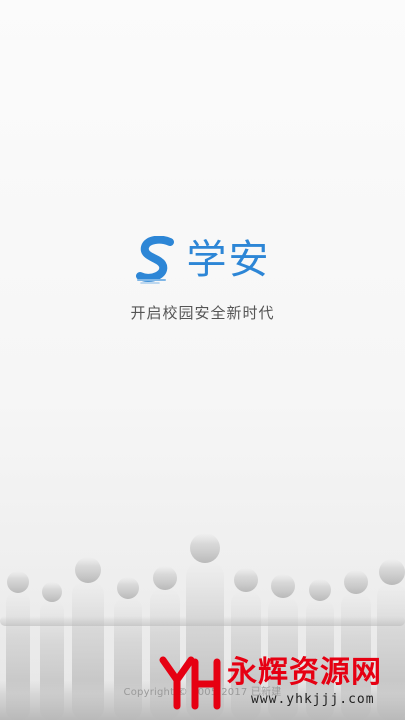 This screenshot has width=405, height=720. Describe the element at coordinates (202, 313) in the screenshot. I see `tagline: 开启校园安全新时代` at that location.